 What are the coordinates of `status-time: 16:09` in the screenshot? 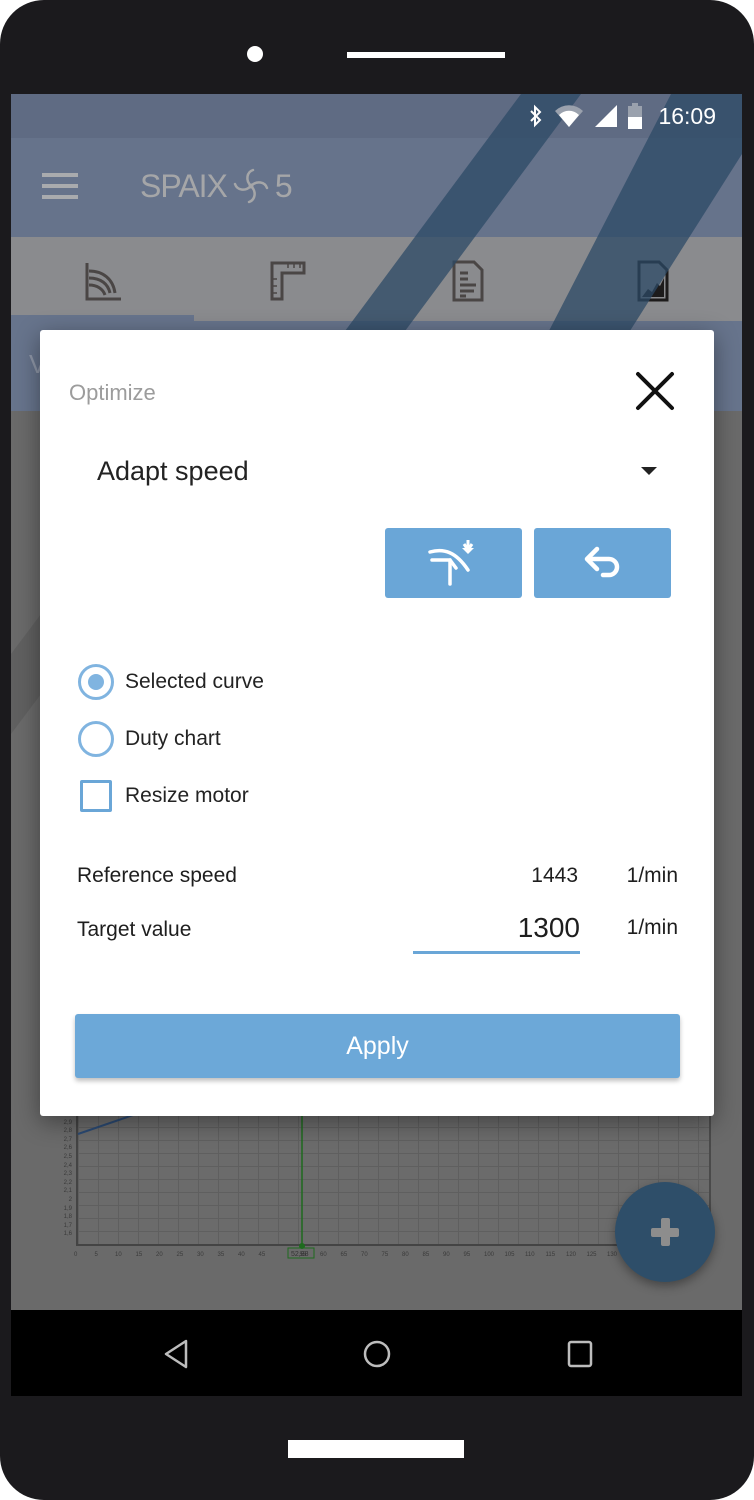 It's located at (687, 115).